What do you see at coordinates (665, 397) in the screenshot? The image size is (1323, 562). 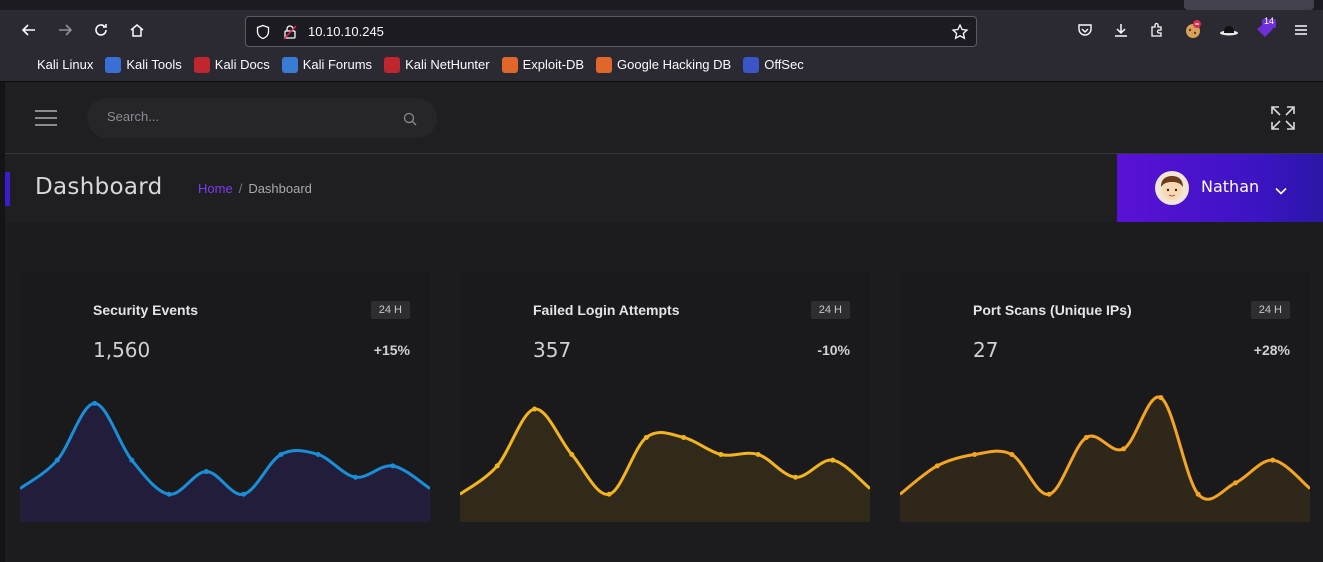 I see `stat-card-failed-logins: Failed Login Attempts 24 H 357 -10%` at bounding box center [665, 397].